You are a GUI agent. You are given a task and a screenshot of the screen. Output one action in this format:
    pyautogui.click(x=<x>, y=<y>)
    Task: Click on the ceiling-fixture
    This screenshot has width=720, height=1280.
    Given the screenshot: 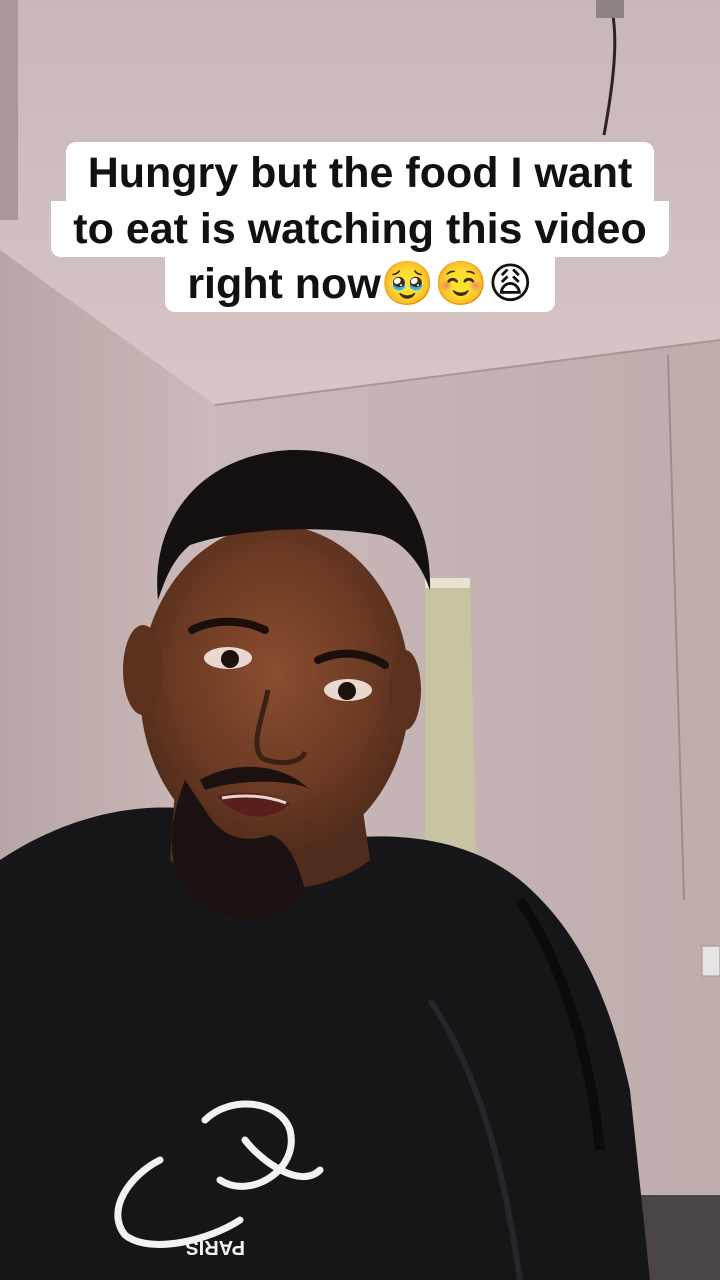 What is the action you would take?
    pyautogui.click(x=610, y=9)
    